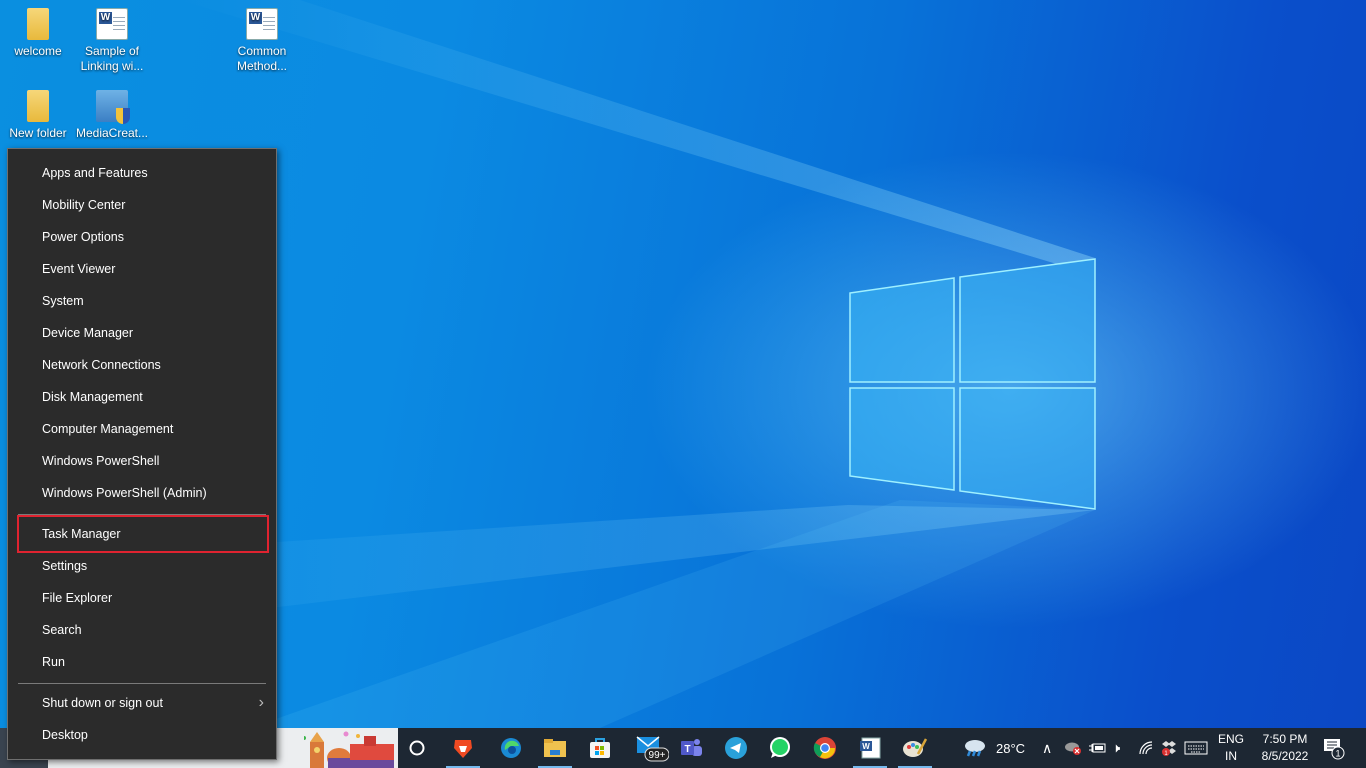 The height and width of the screenshot is (768, 1366). What do you see at coordinates (1337, 754) in the screenshot?
I see `notification-count: 1` at bounding box center [1337, 754].